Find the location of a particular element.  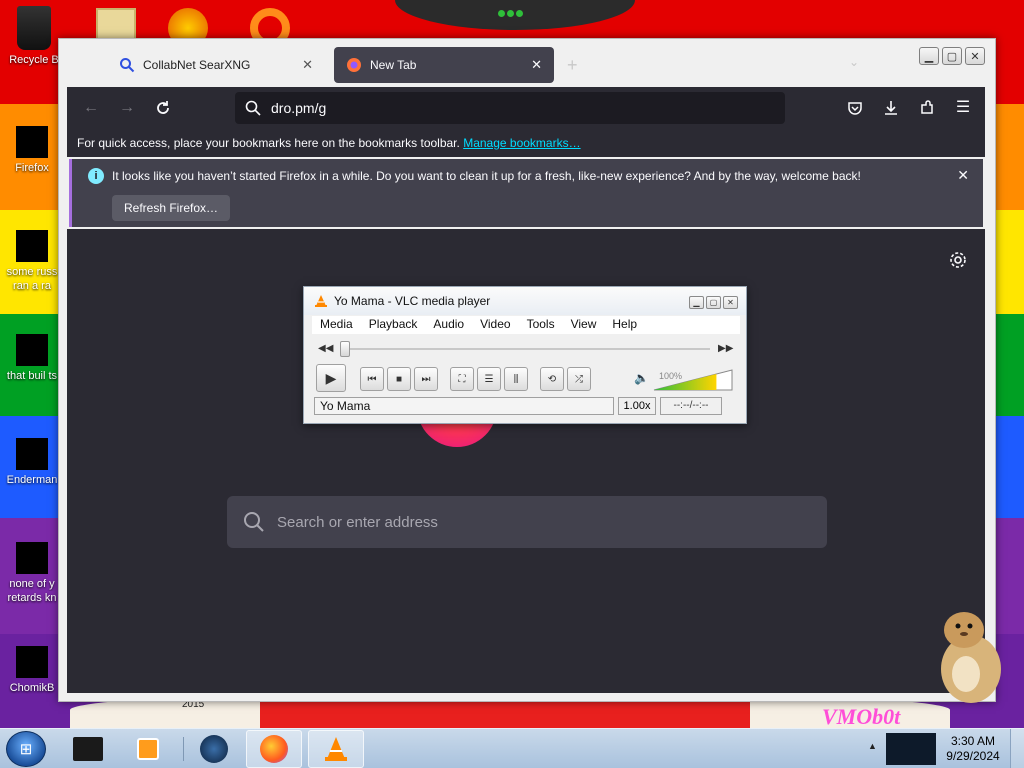

volume-percent: 100% is located at coordinates (671, 376).